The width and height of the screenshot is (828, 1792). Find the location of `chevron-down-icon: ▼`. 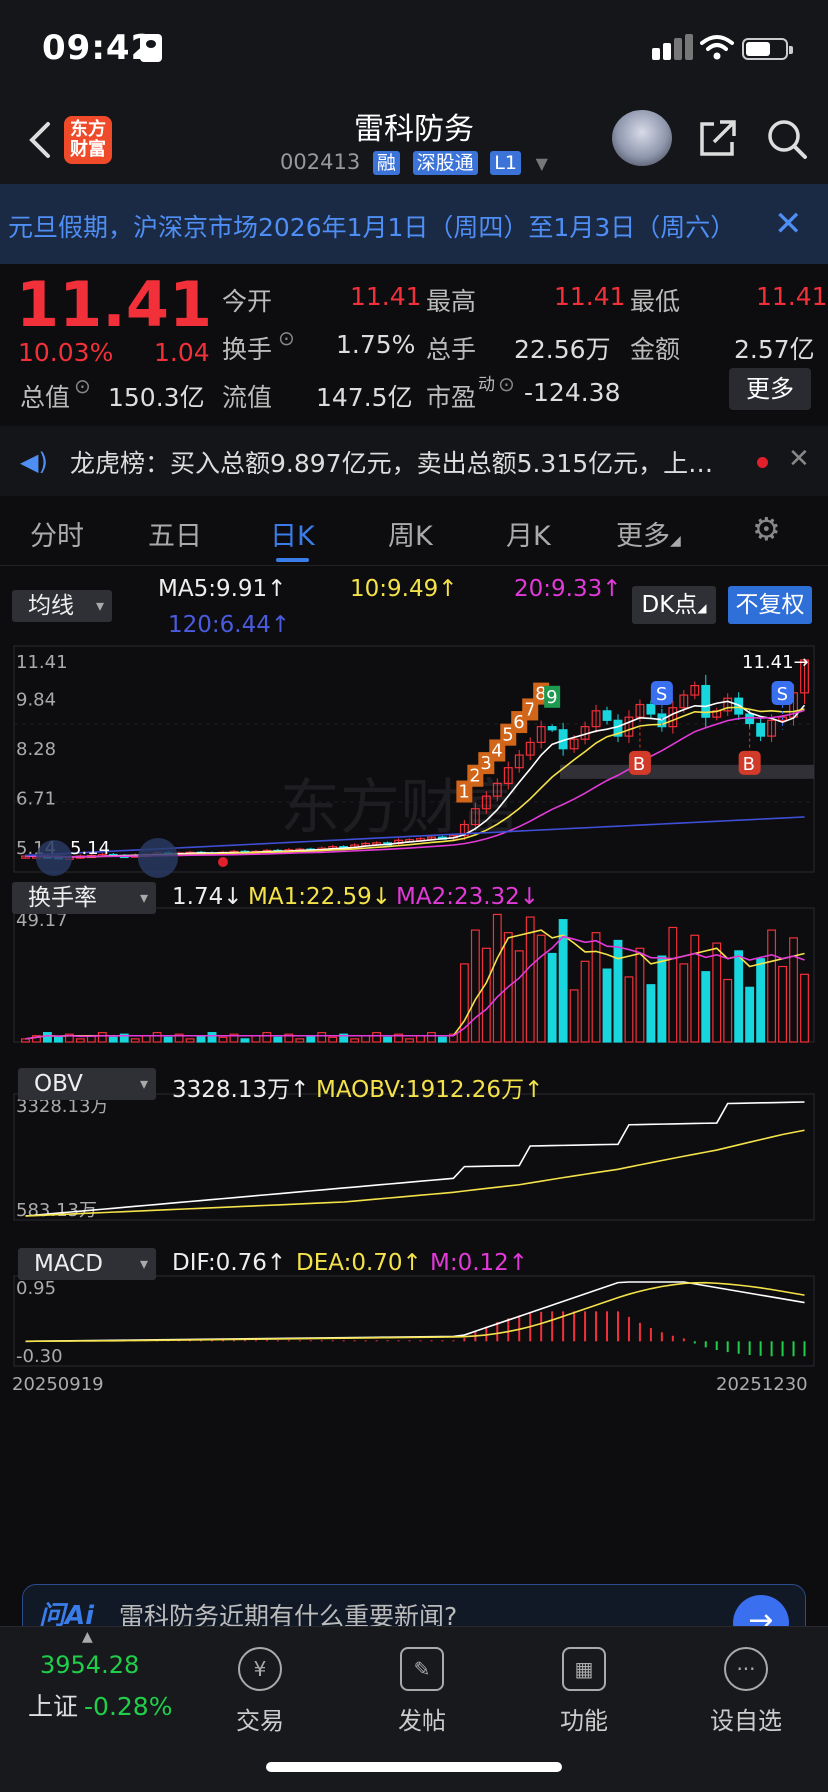

chevron-down-icon: ▼ is located at coordinates (541, 163).